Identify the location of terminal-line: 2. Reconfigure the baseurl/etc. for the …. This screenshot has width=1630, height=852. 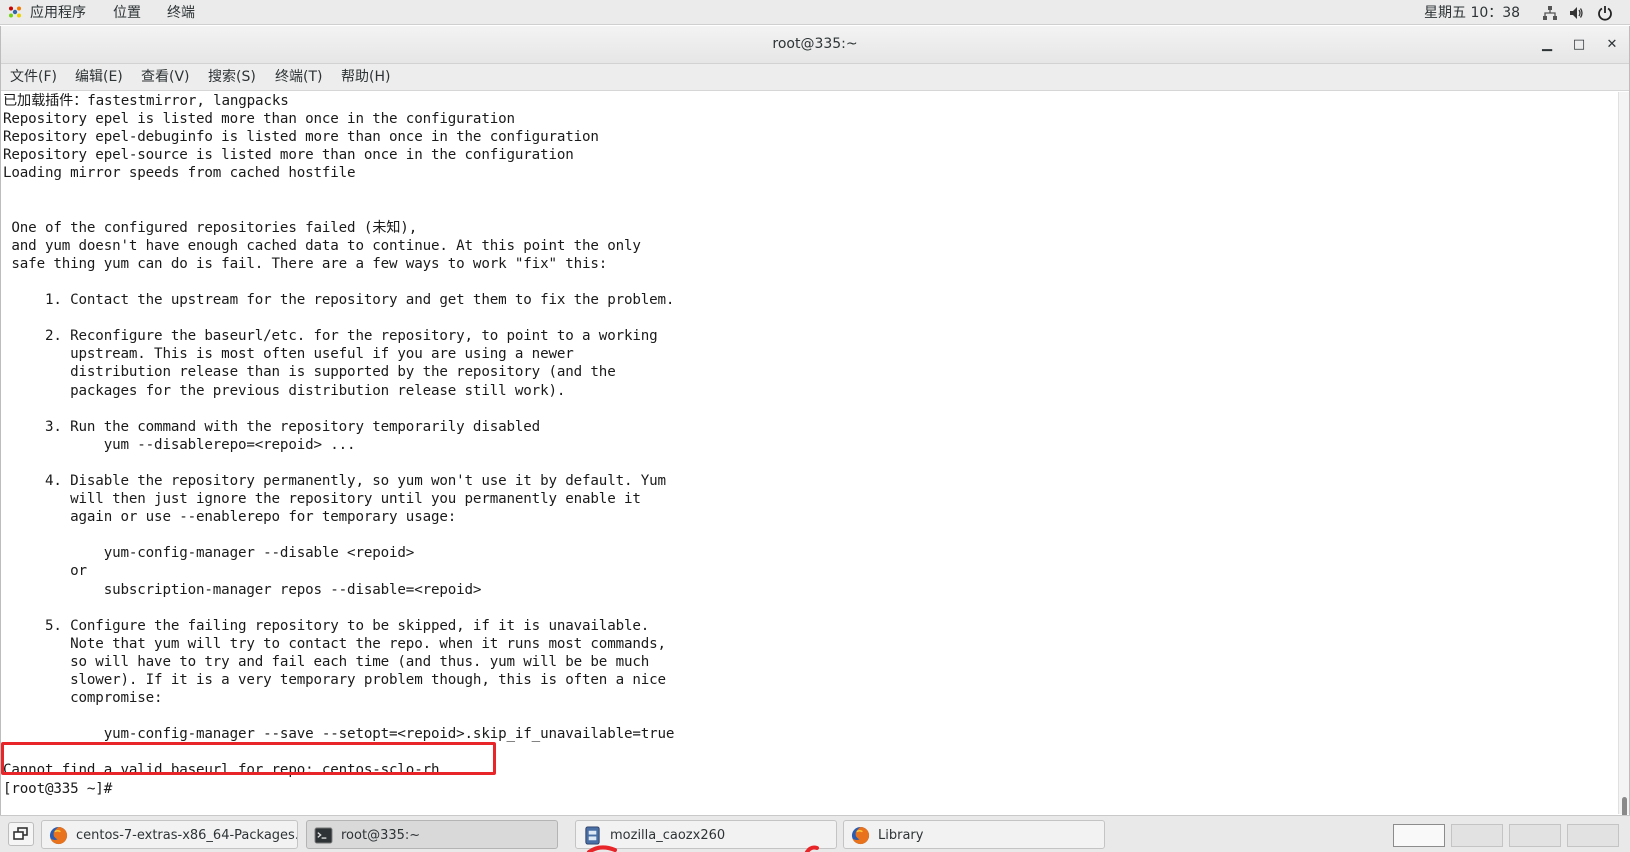
(330, 336).